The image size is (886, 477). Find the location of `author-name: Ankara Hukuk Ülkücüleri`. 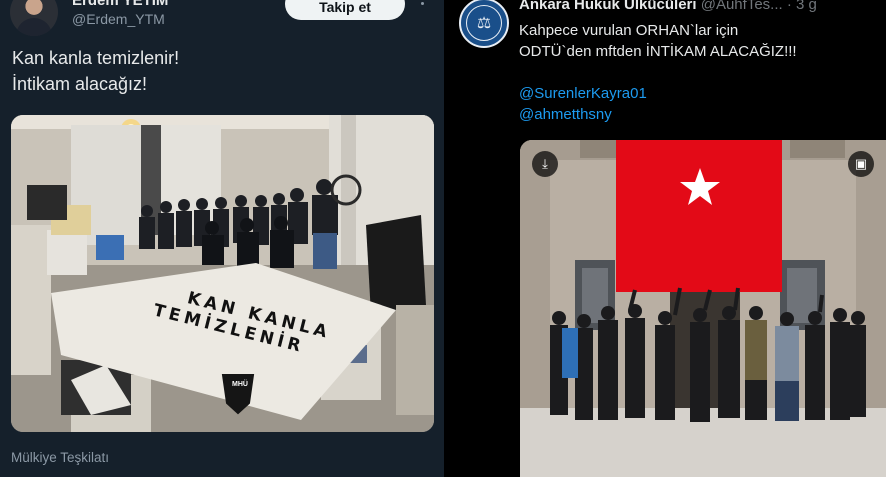

author-name: Ankara Hukuk Ülkücüleri is located at coordinates (608, 6).